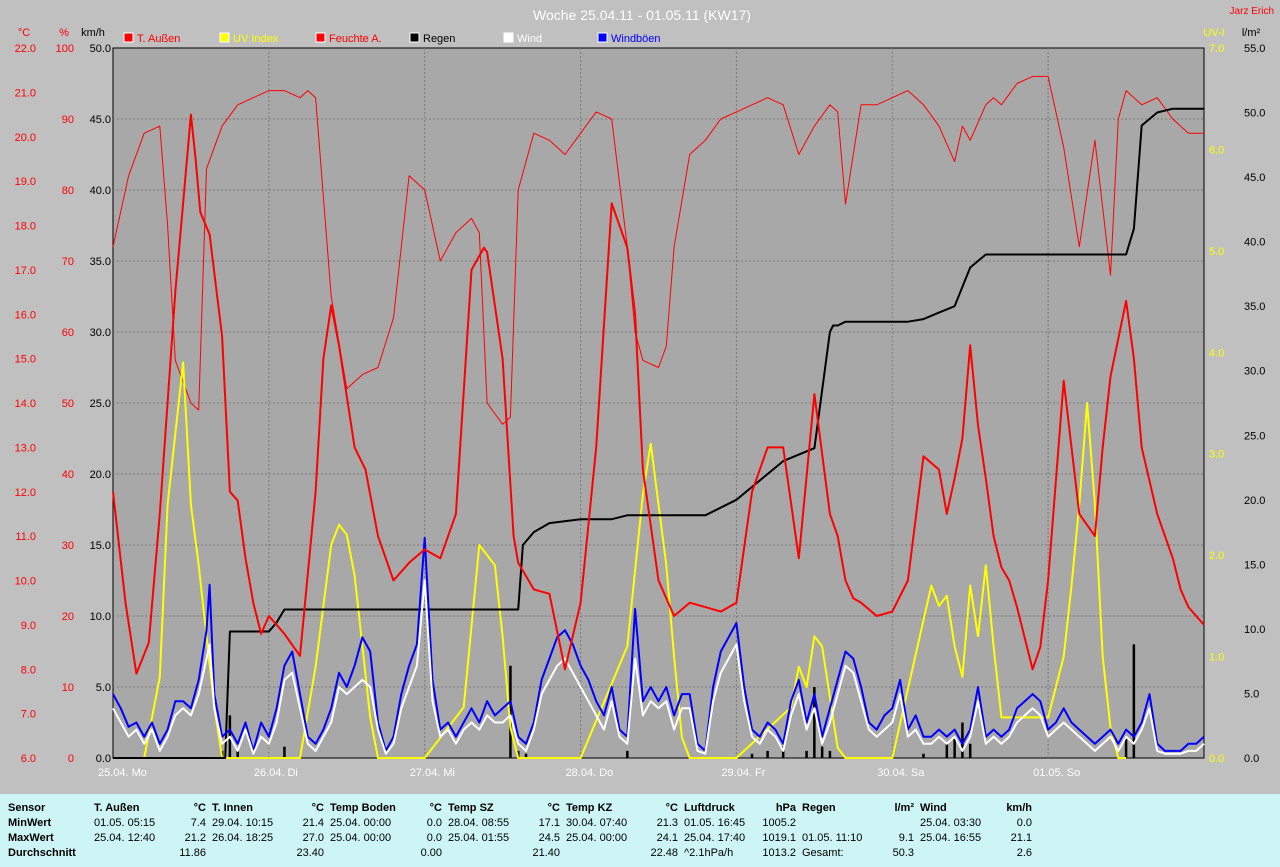 Image resolution: width=1280 pixels, height=867 pixels. Describe the element at coordinates (100, 49) in the screenshot. I see `tick-label-wind-kmh: 50.0` at that location.